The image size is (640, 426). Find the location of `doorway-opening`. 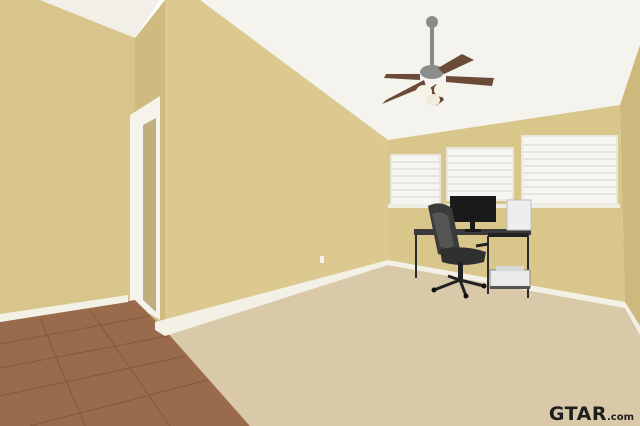

doorway-opening is located at coordinates (149, 215).